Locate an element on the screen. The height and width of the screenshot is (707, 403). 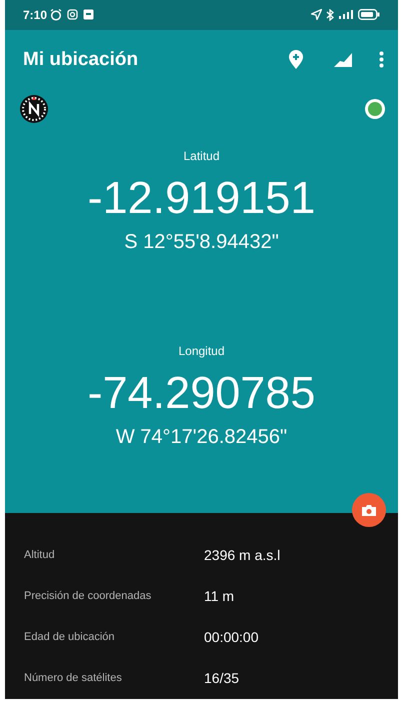
latitude-dms: S 12°55'8.94432" is located at coordinates (201, 242).